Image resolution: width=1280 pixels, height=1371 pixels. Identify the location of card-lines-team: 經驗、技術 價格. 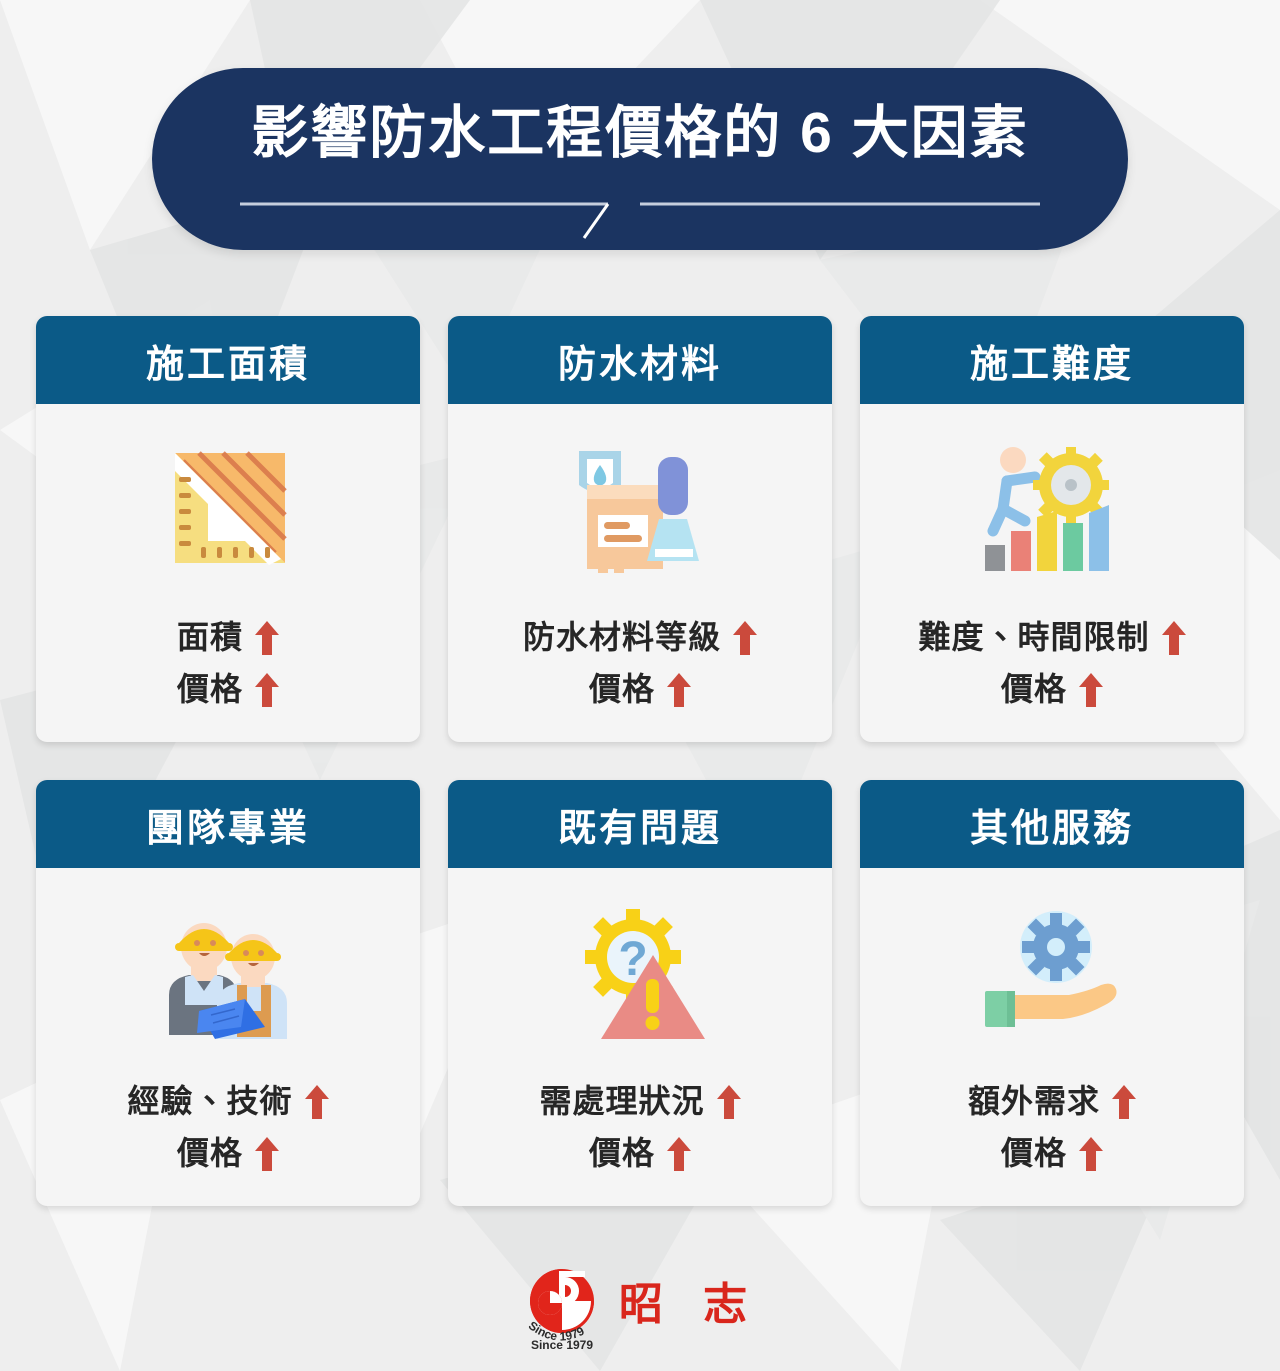
(228, 1128).